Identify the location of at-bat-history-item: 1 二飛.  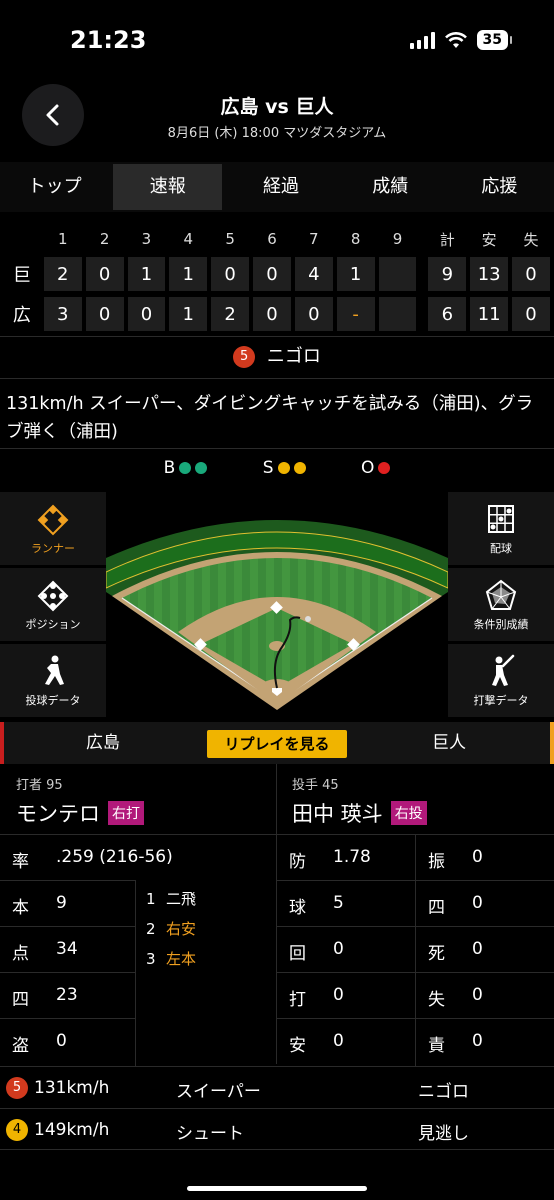
(171, 899).